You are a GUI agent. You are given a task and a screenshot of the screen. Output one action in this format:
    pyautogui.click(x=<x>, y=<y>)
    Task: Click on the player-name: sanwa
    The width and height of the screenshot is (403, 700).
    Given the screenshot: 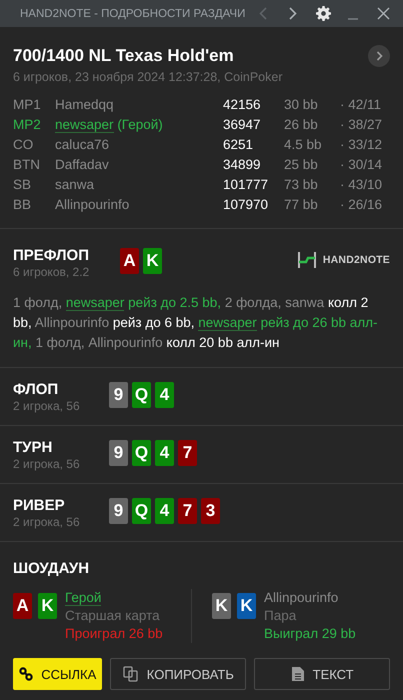 What is the action you would take?
    pyautogui.click(x=75, y=185)
    